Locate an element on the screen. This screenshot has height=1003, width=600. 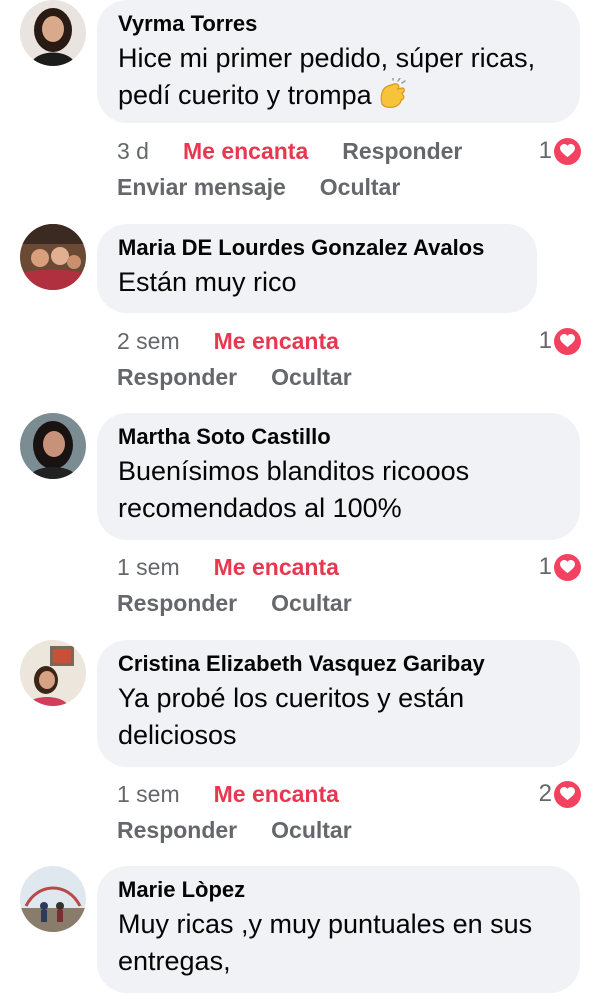
comment-author: Maria DE Lourdes Gonzalez Avalos is located at coordinates (316, 248).